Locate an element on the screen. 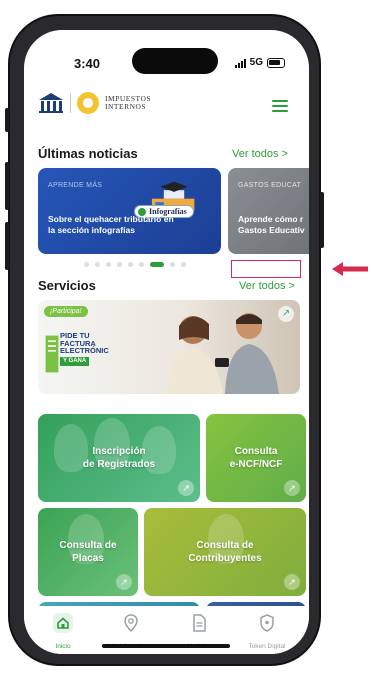  carousel-dot-active is located at coordinates (157, 264).